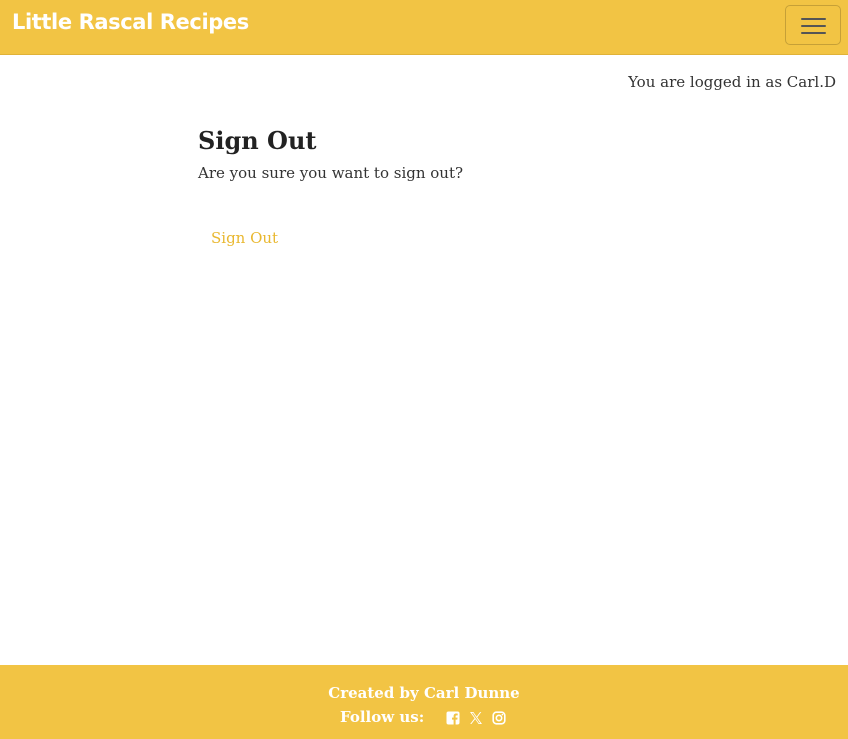  Describe the element at coordinates (244, 238) in the screenshot. I see `signout-button: Sign Out` at that location.